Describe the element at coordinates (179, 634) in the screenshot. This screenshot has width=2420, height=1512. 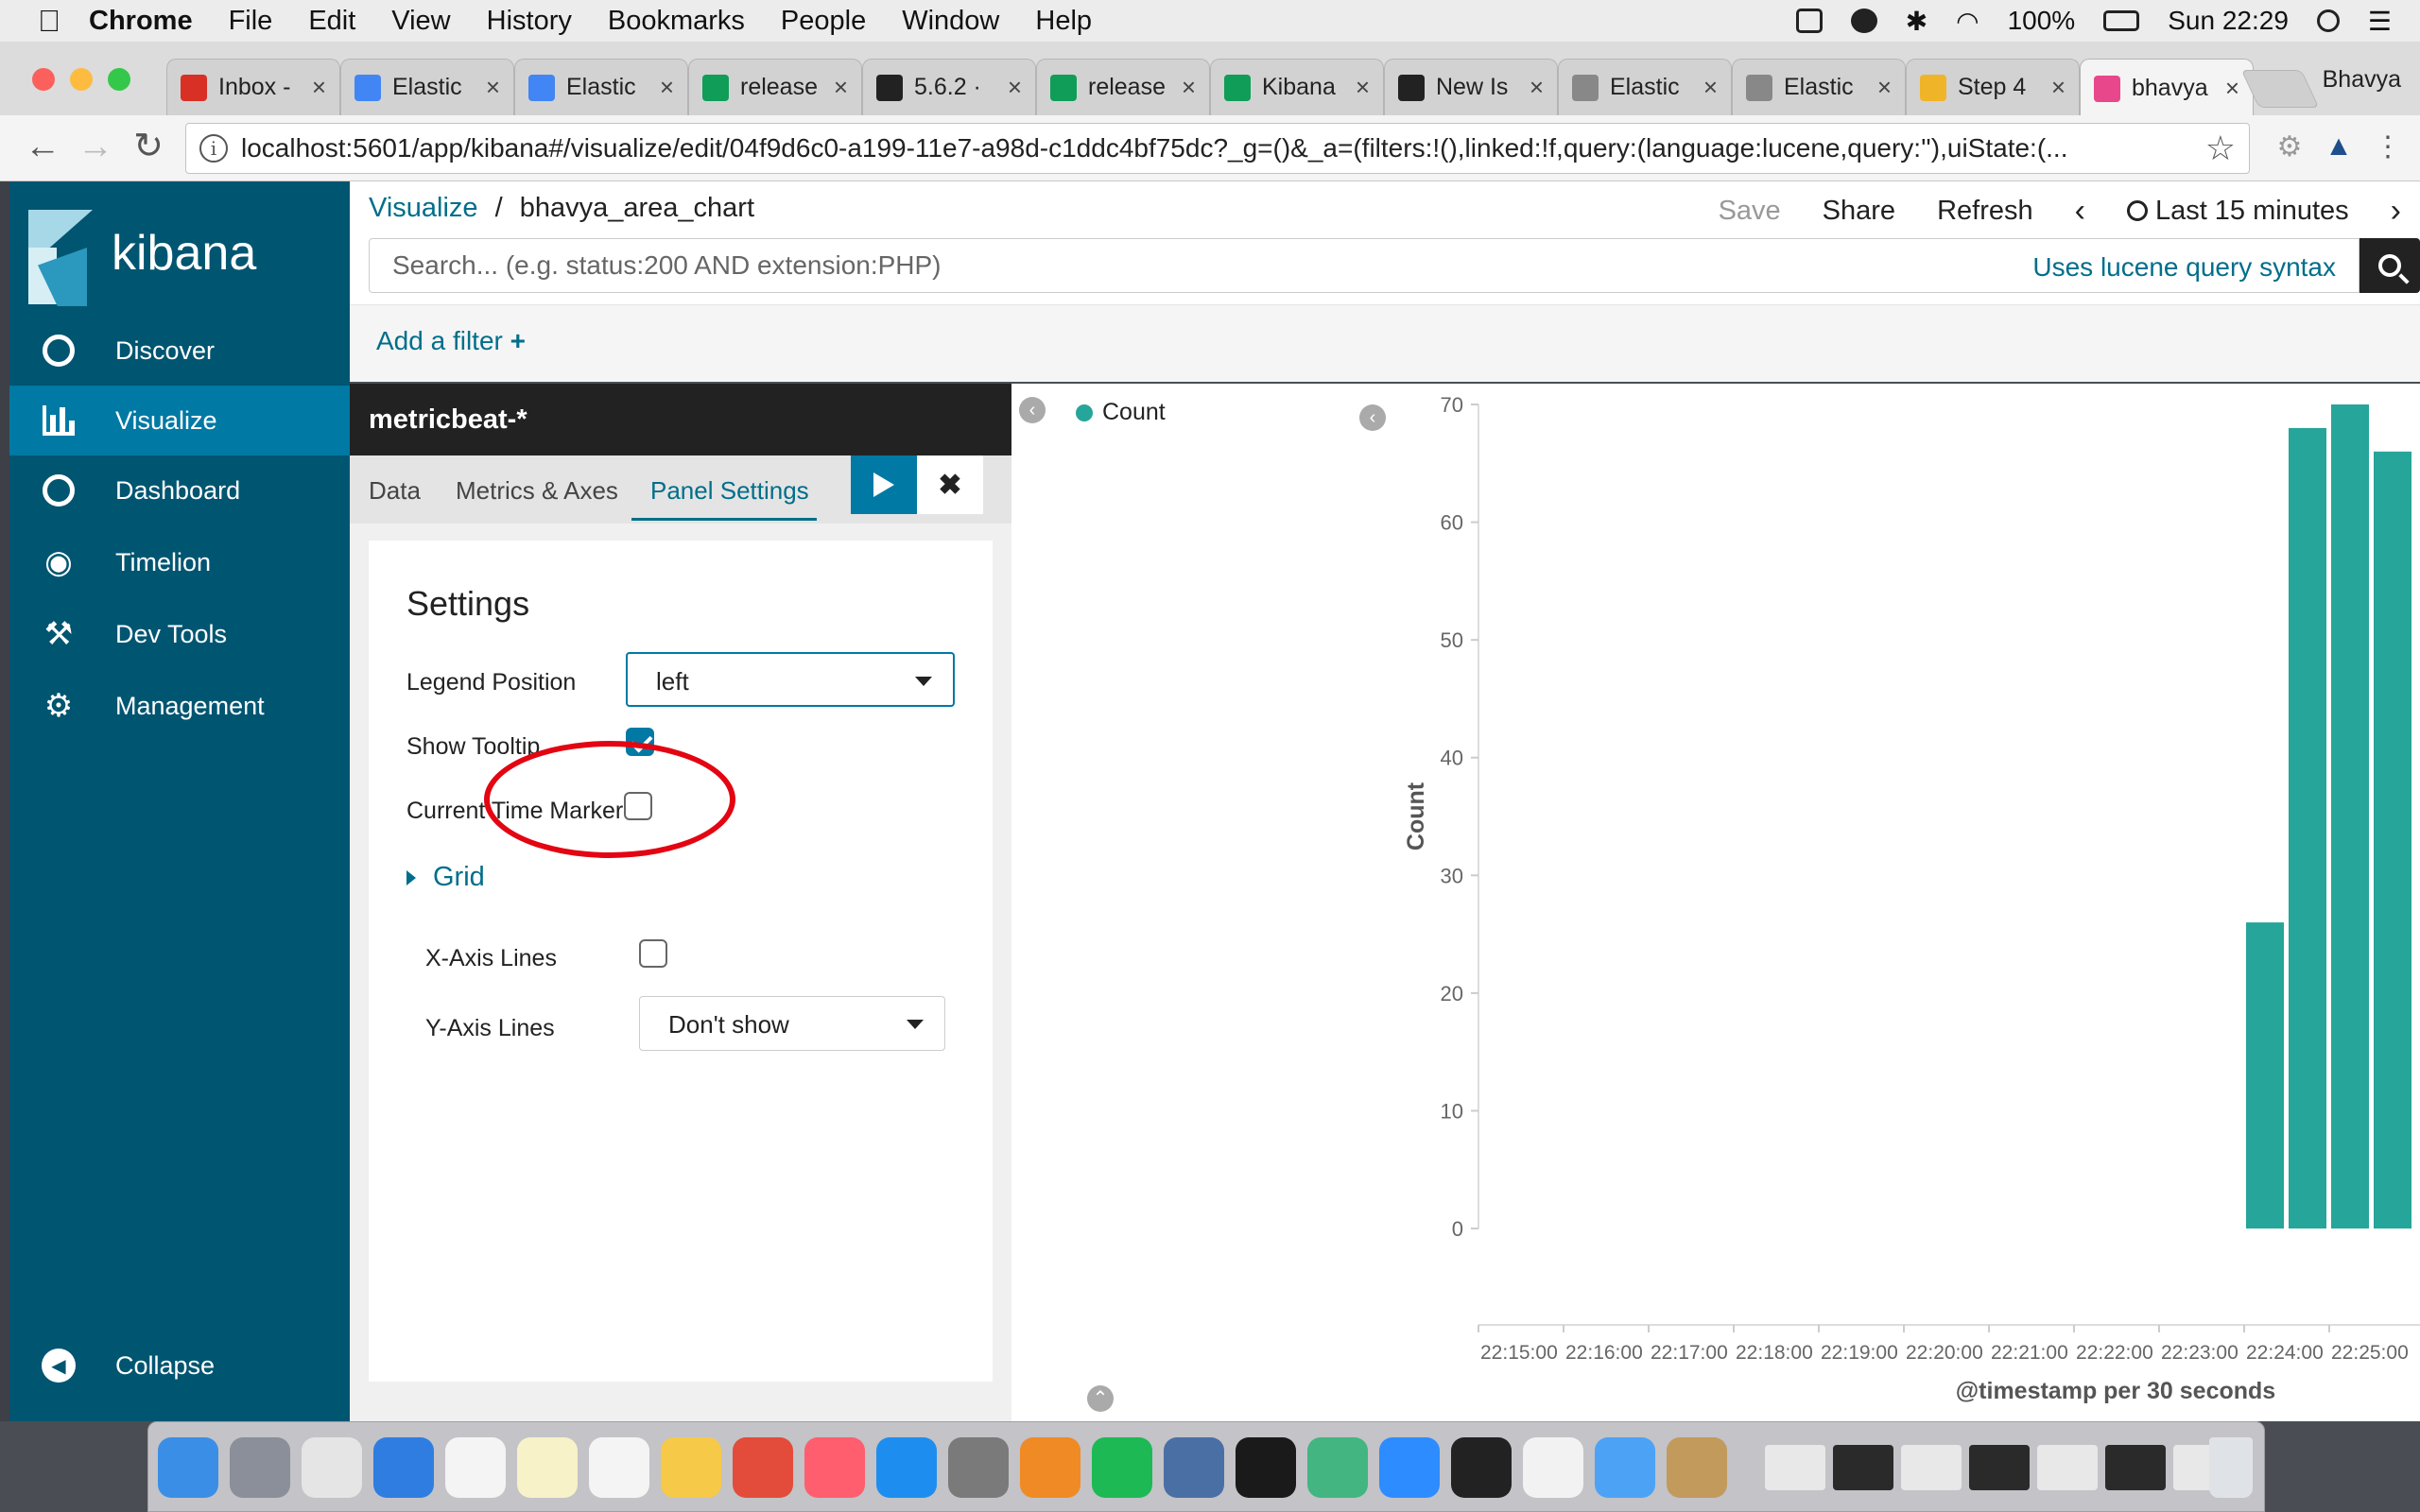
I see `nav-dev-tools: ⚒ Dev Tools` at that location.